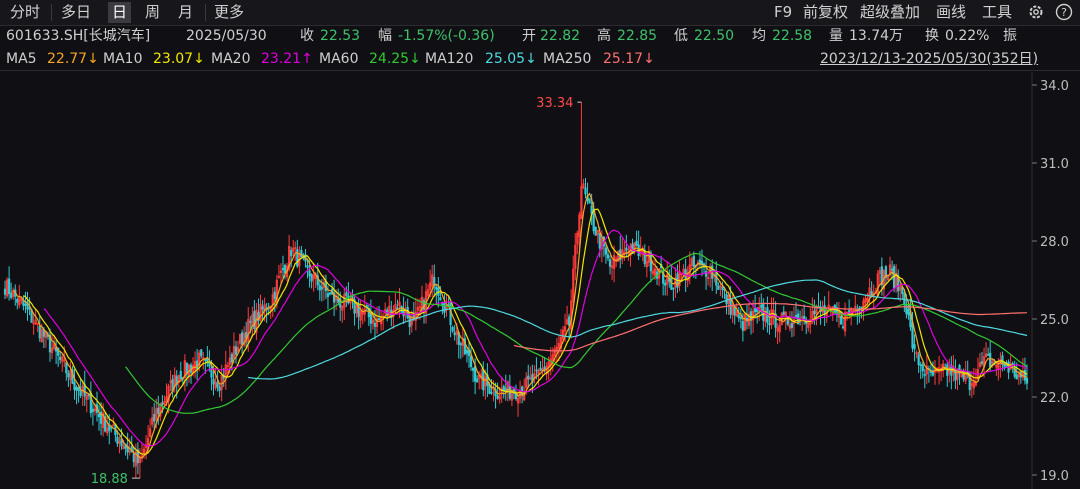 The width and height of the screenshot is (1080, 489). I want to click on tab-multiday: 多日, so click(76, 12).